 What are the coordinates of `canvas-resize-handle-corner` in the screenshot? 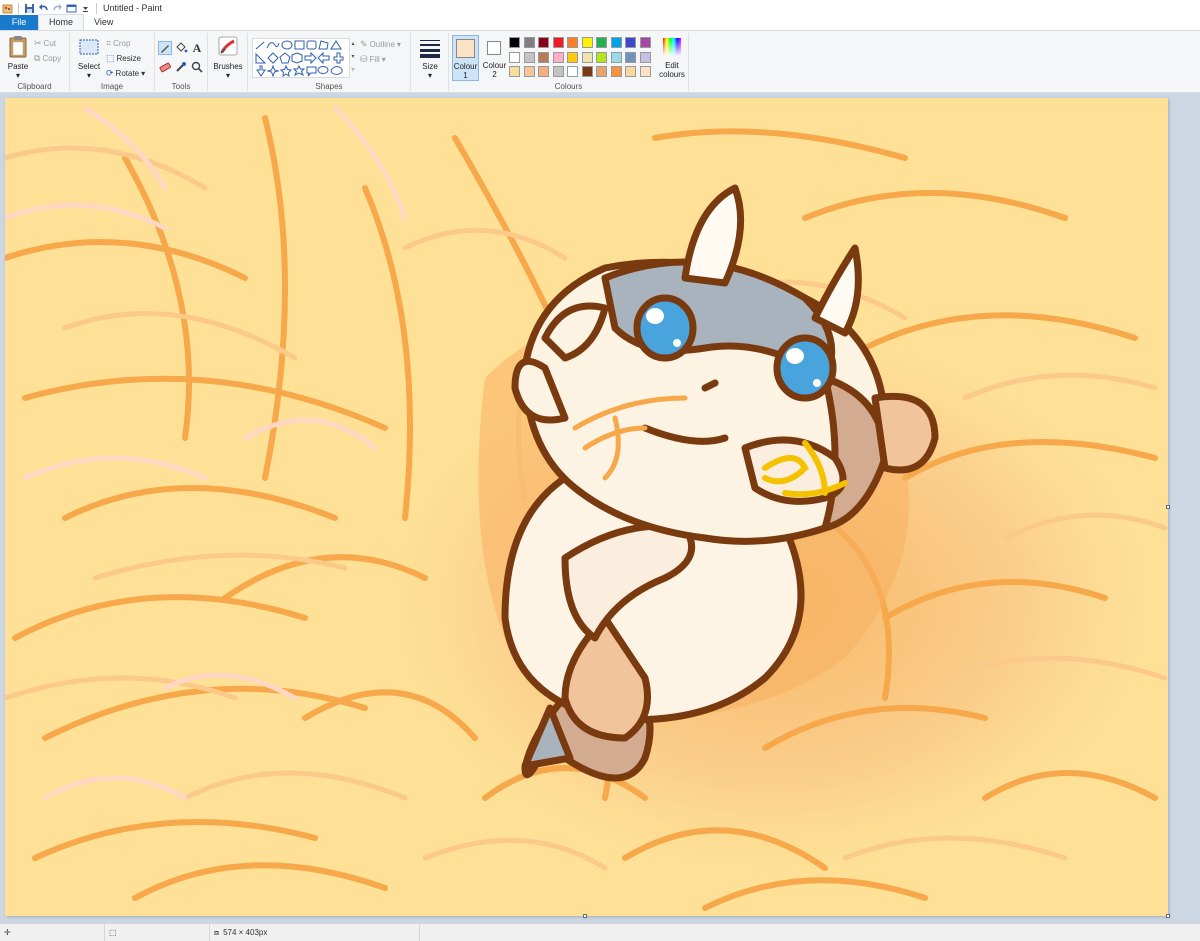 It's located at (1168, 916).